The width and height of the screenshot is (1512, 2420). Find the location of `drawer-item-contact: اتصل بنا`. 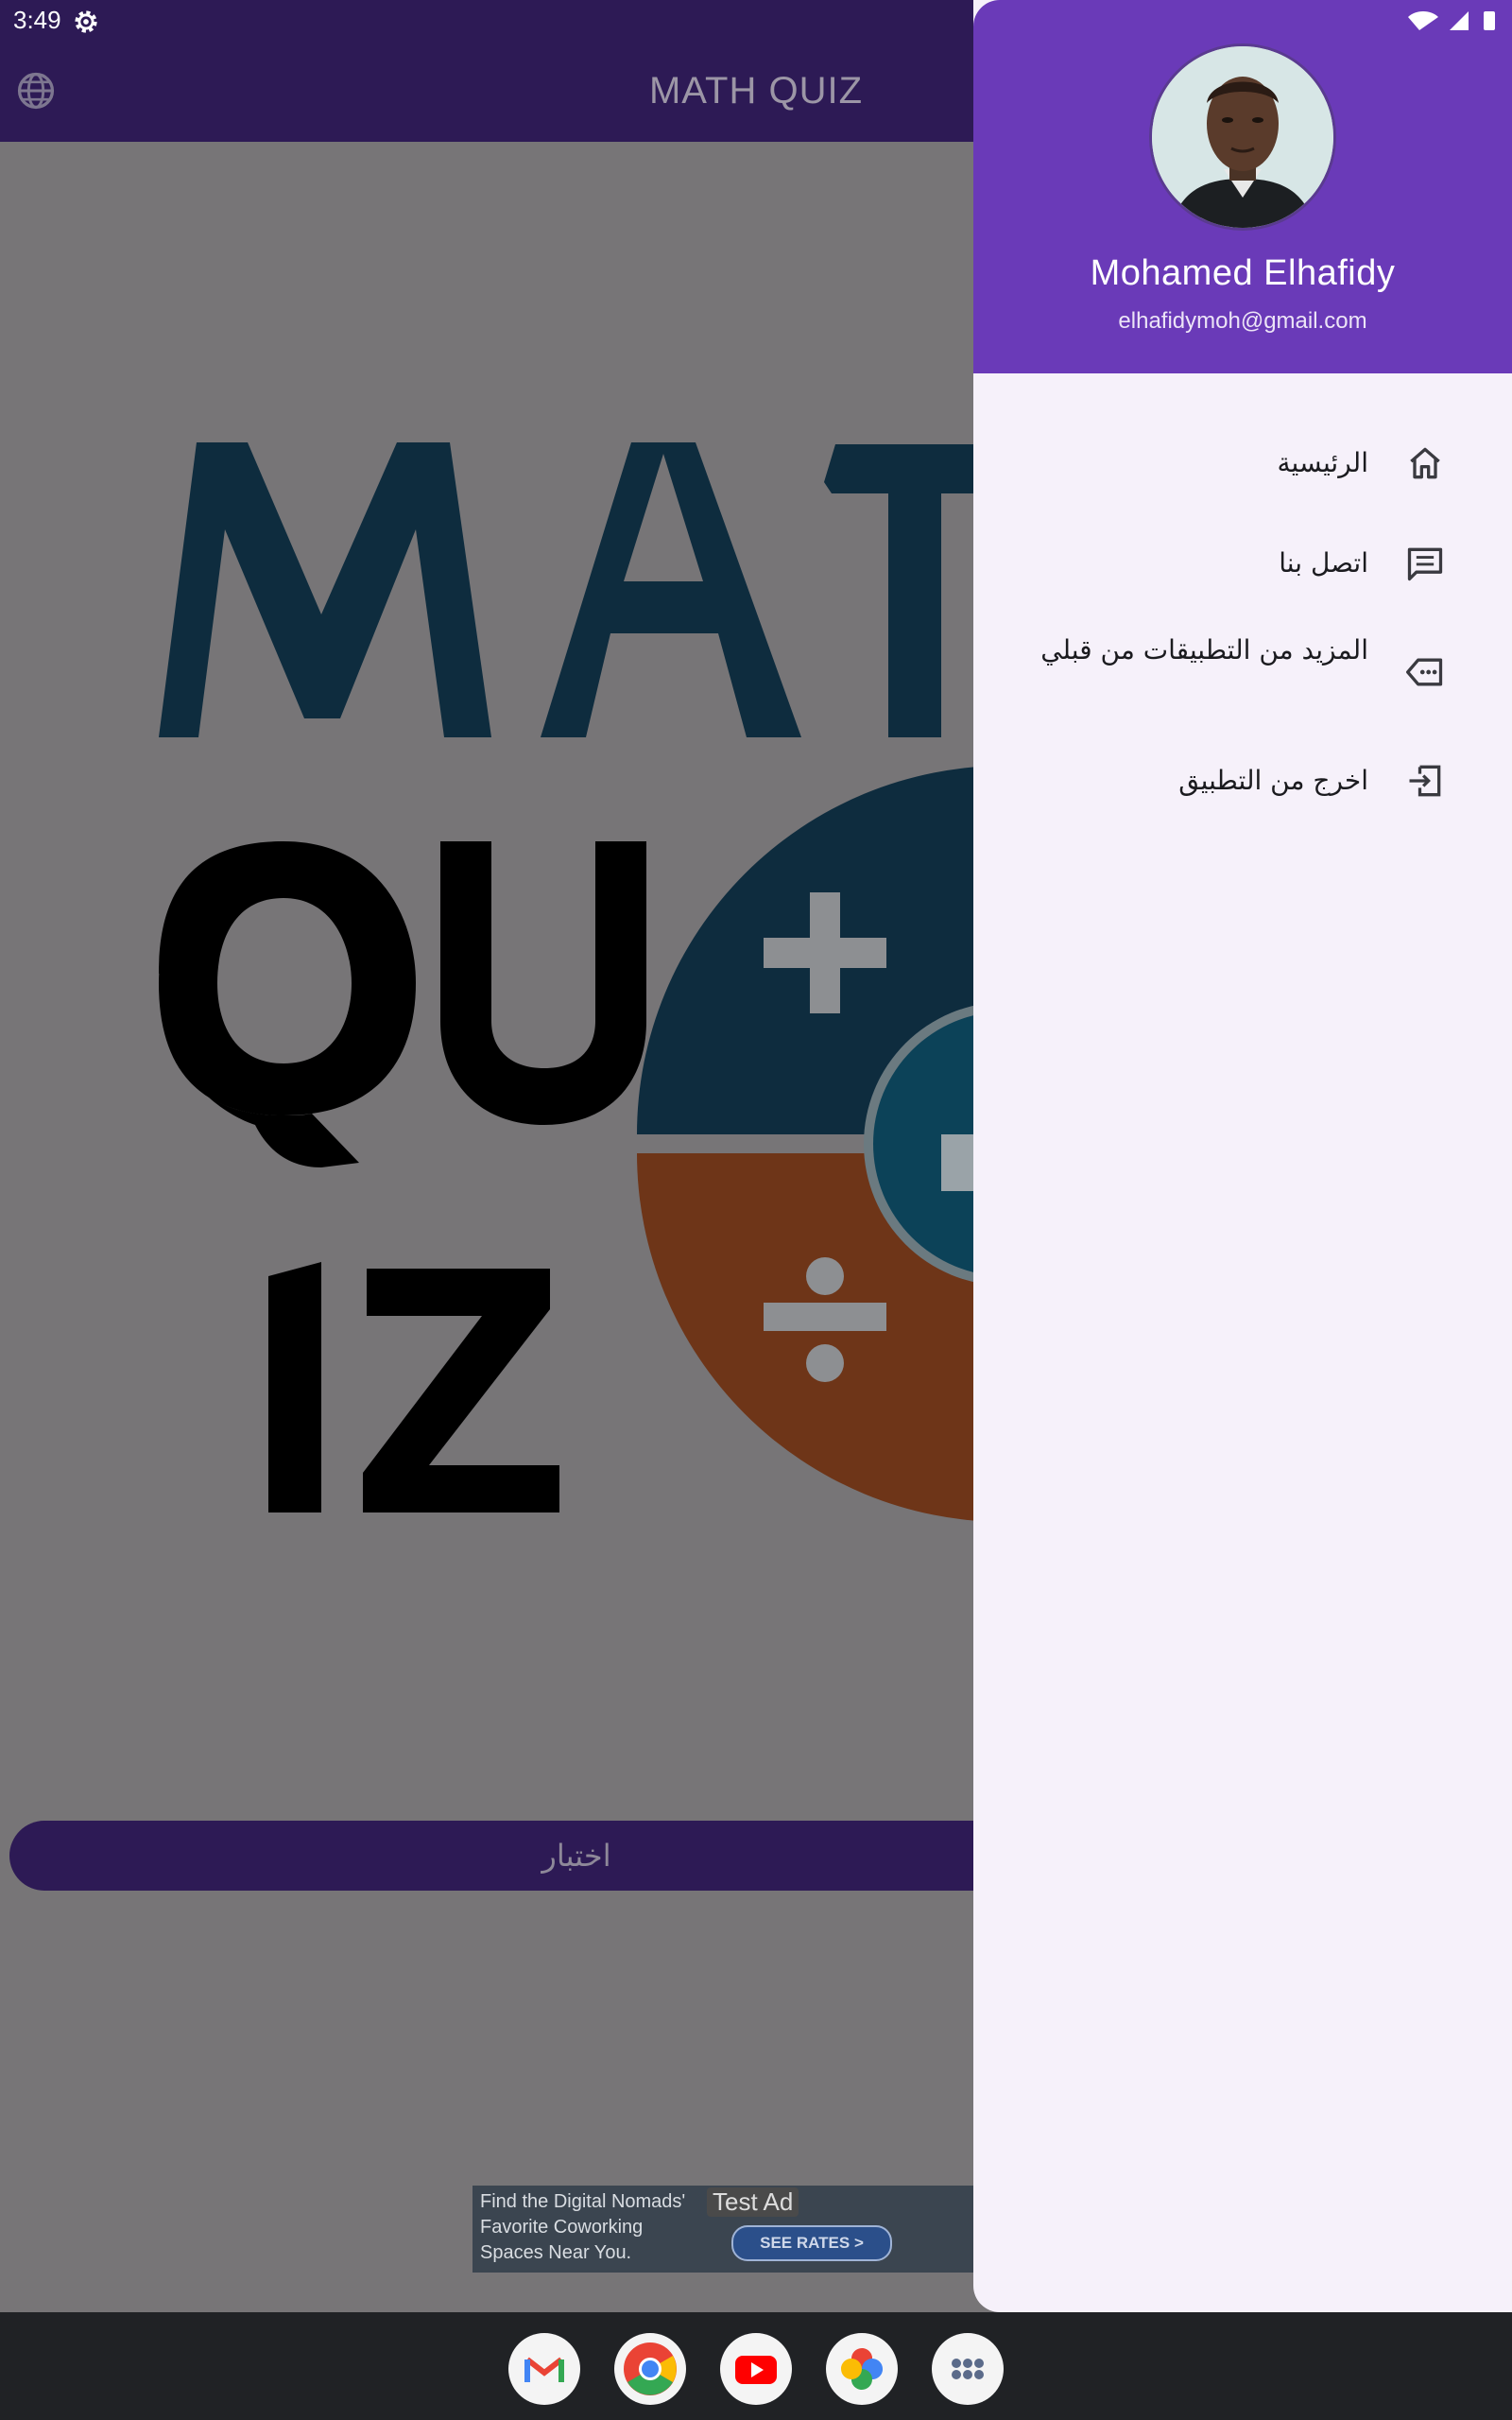

drawer-item-contact: اتصل بنا is located at coordinates (1242, 563).